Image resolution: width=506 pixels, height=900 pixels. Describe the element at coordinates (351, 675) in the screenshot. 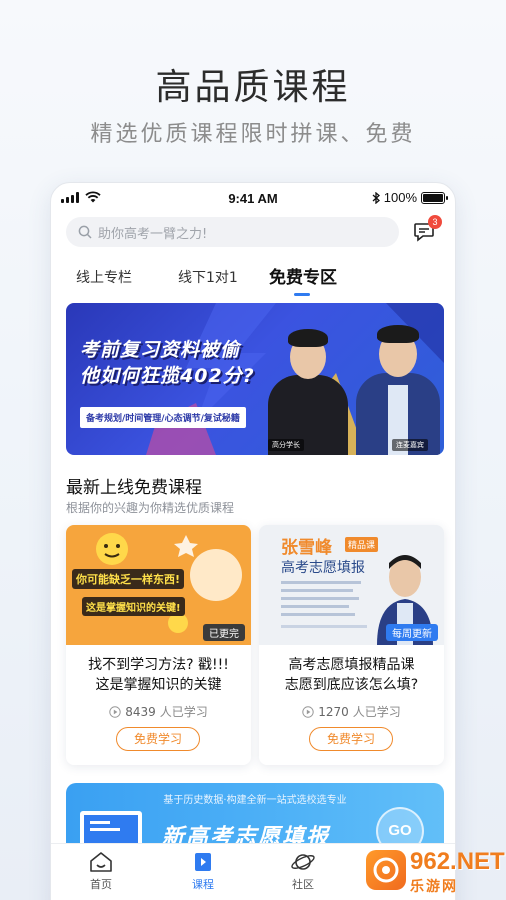

I see `card-title: 高考志愿填报精品课 志愿到底应该怎么填?` at that location.